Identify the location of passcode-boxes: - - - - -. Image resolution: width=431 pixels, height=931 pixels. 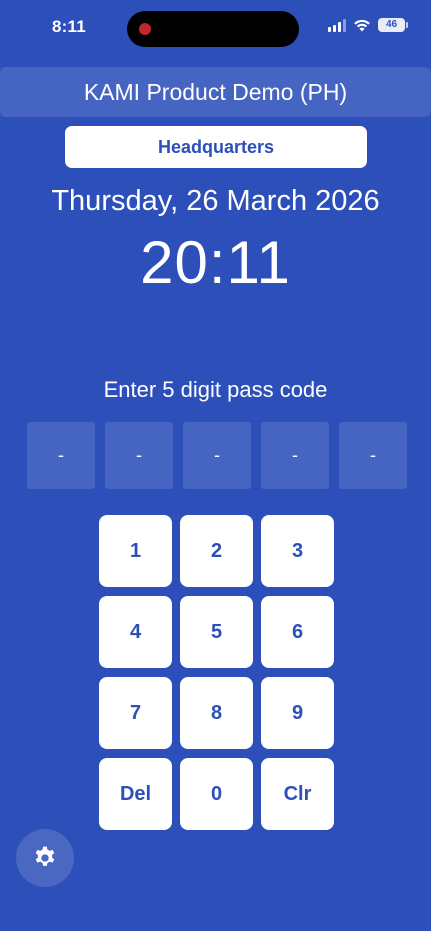
(217, 455).